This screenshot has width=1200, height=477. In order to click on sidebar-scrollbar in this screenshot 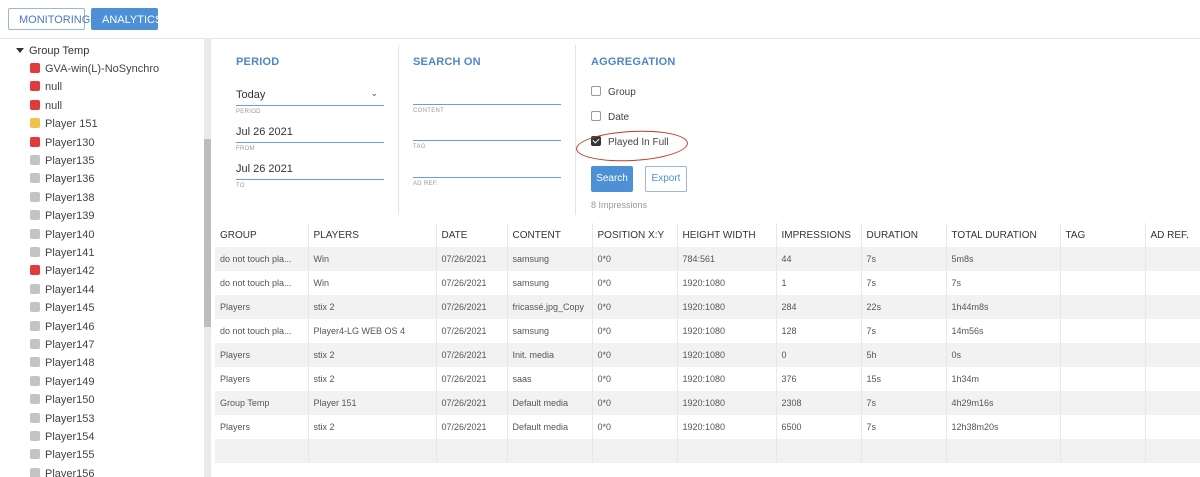, I will do `click(207, 258)`.